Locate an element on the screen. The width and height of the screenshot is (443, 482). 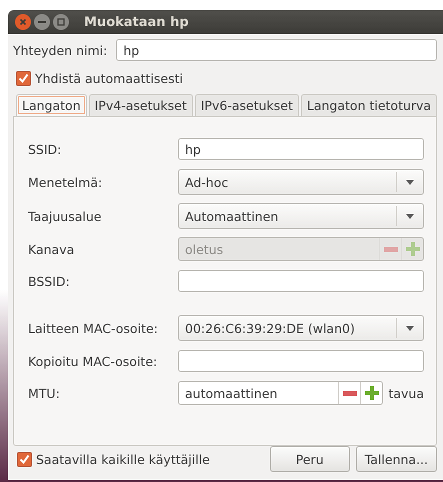
field-label: MTU: is located at coordinates (44, 393).